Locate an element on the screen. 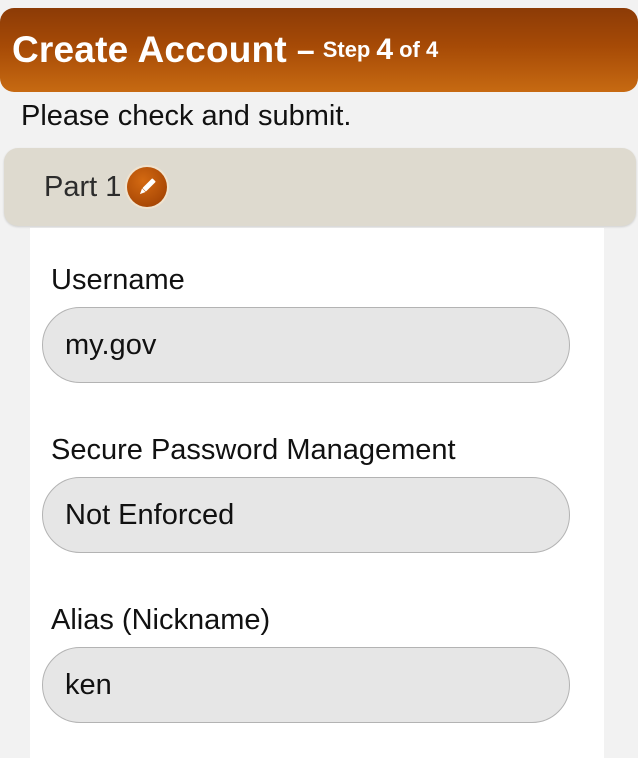 The height and width of the screenshot is (758, 638). username-value: my.gov is located at coordinates (306, 345).